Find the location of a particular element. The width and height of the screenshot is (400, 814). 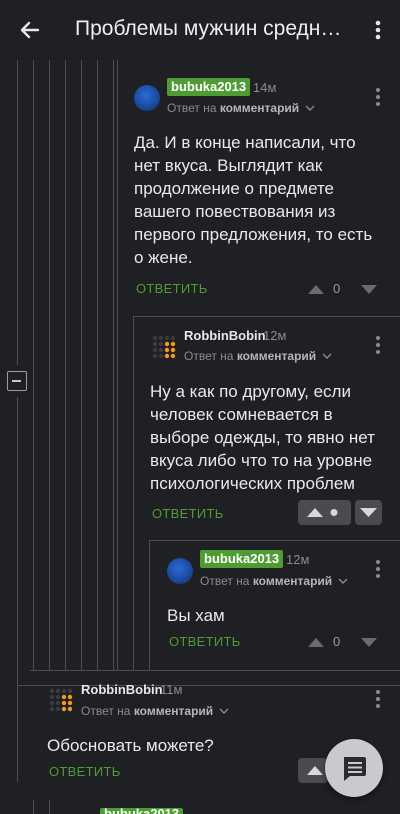

next-comment-author: bubuka2013 is located at coordinates (142, 811).